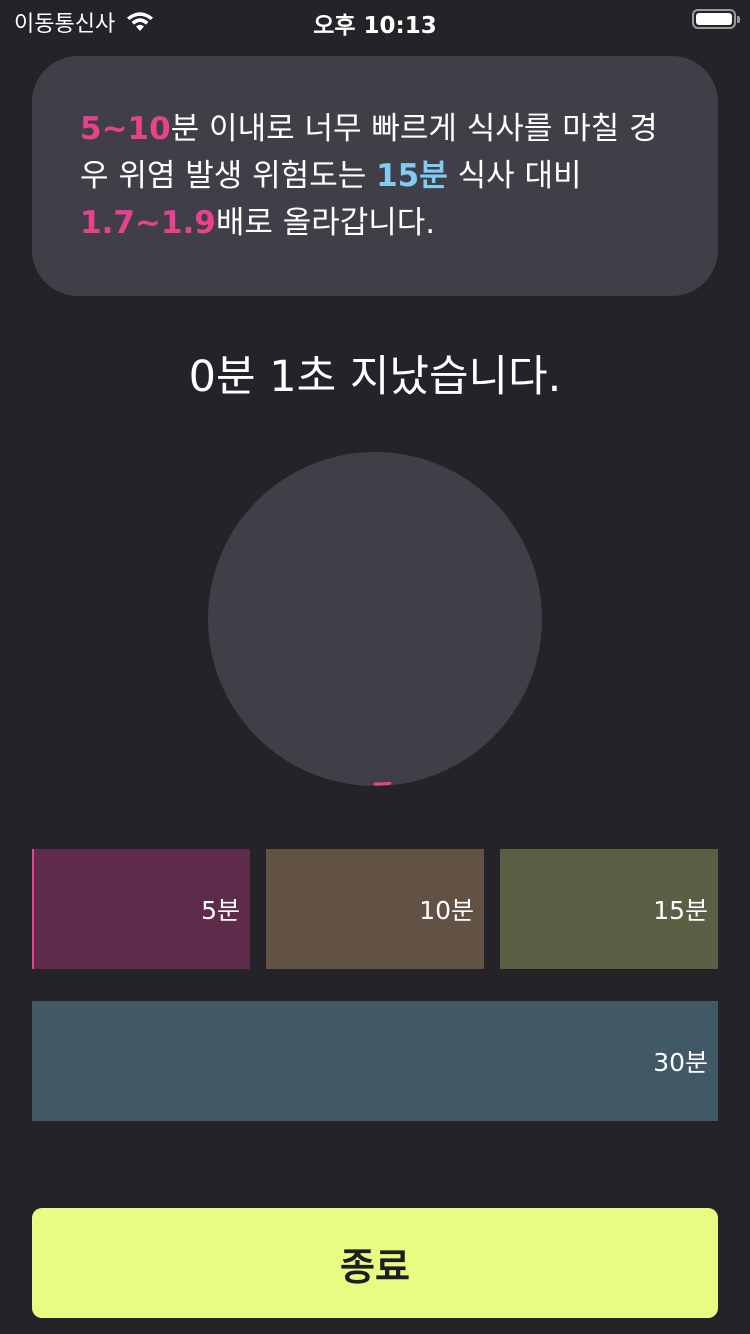  I want to click on preset-30min-button: 30분, so click(375, 1061).